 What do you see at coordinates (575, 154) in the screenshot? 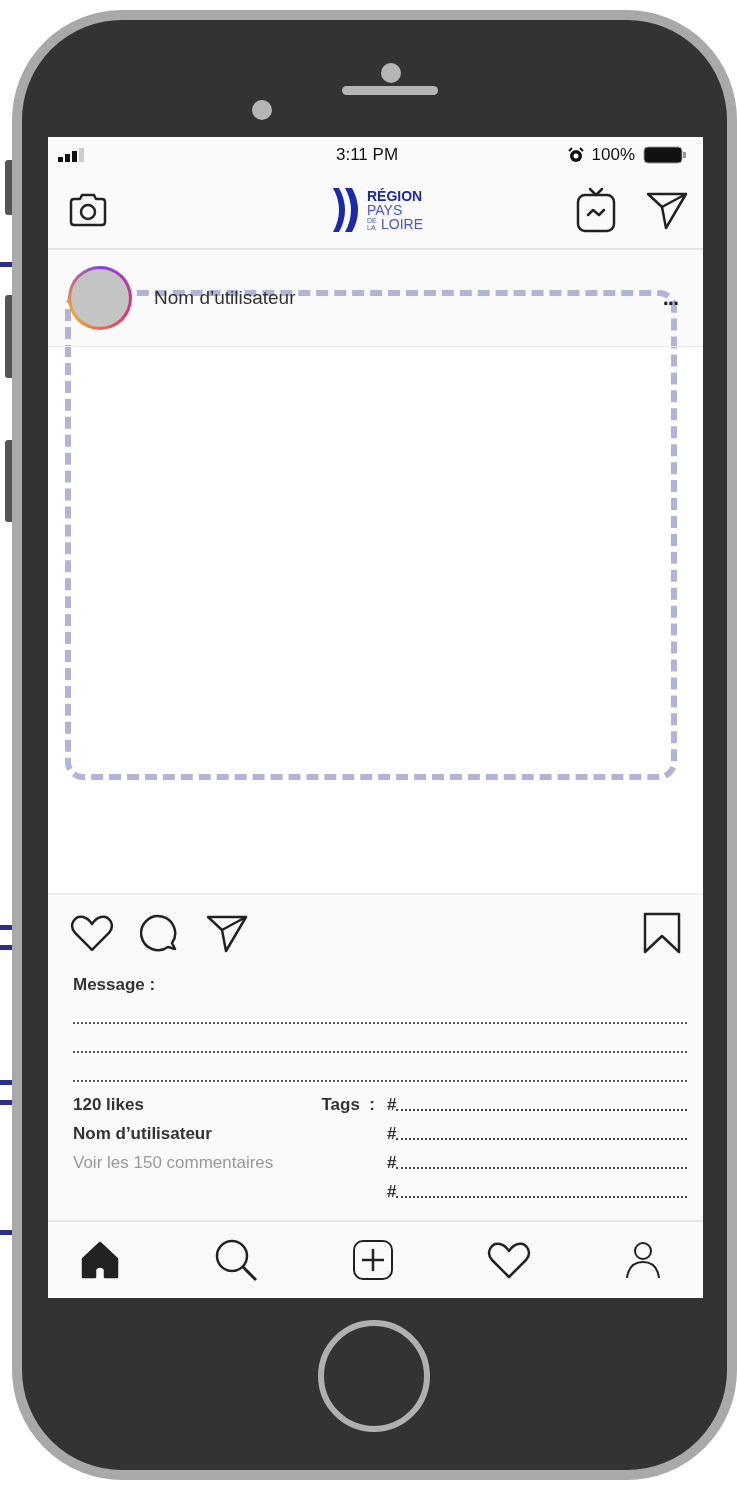
I see `alarm-icon` at bounding box center [575, 154].